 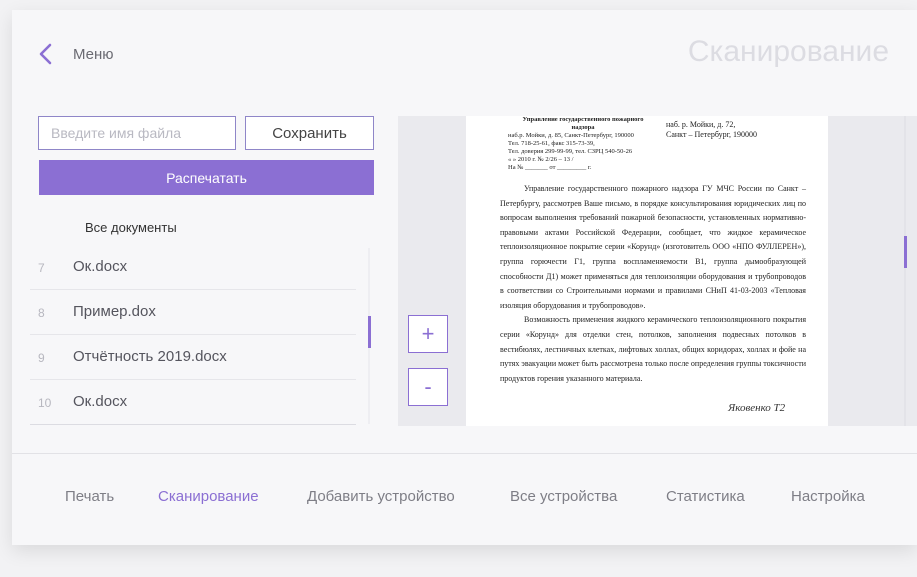 What do you see at coordinates (428, 334) in the screenshot?
I see `zoom-in-button: +` at bounding box center [428, 334].